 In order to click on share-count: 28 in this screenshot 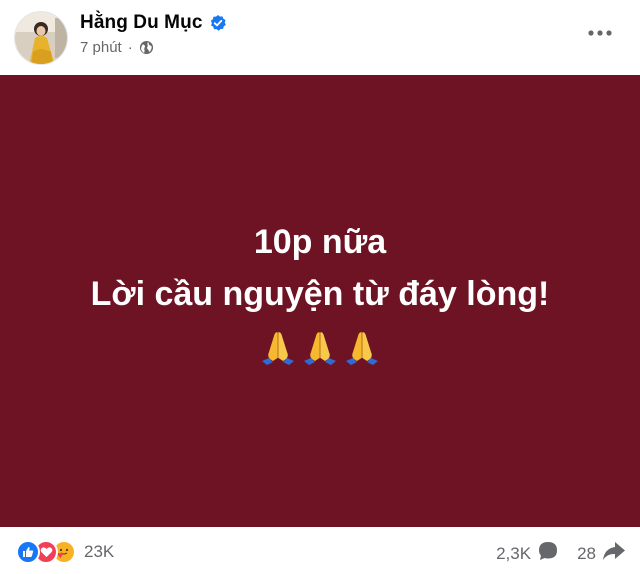, I will do `click(586, 554)`.